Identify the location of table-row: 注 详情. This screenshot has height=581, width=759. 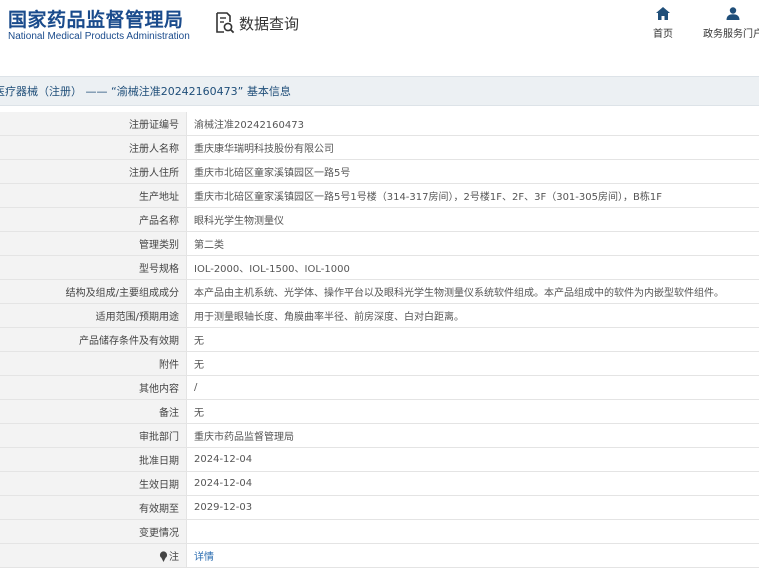
(379, 555).